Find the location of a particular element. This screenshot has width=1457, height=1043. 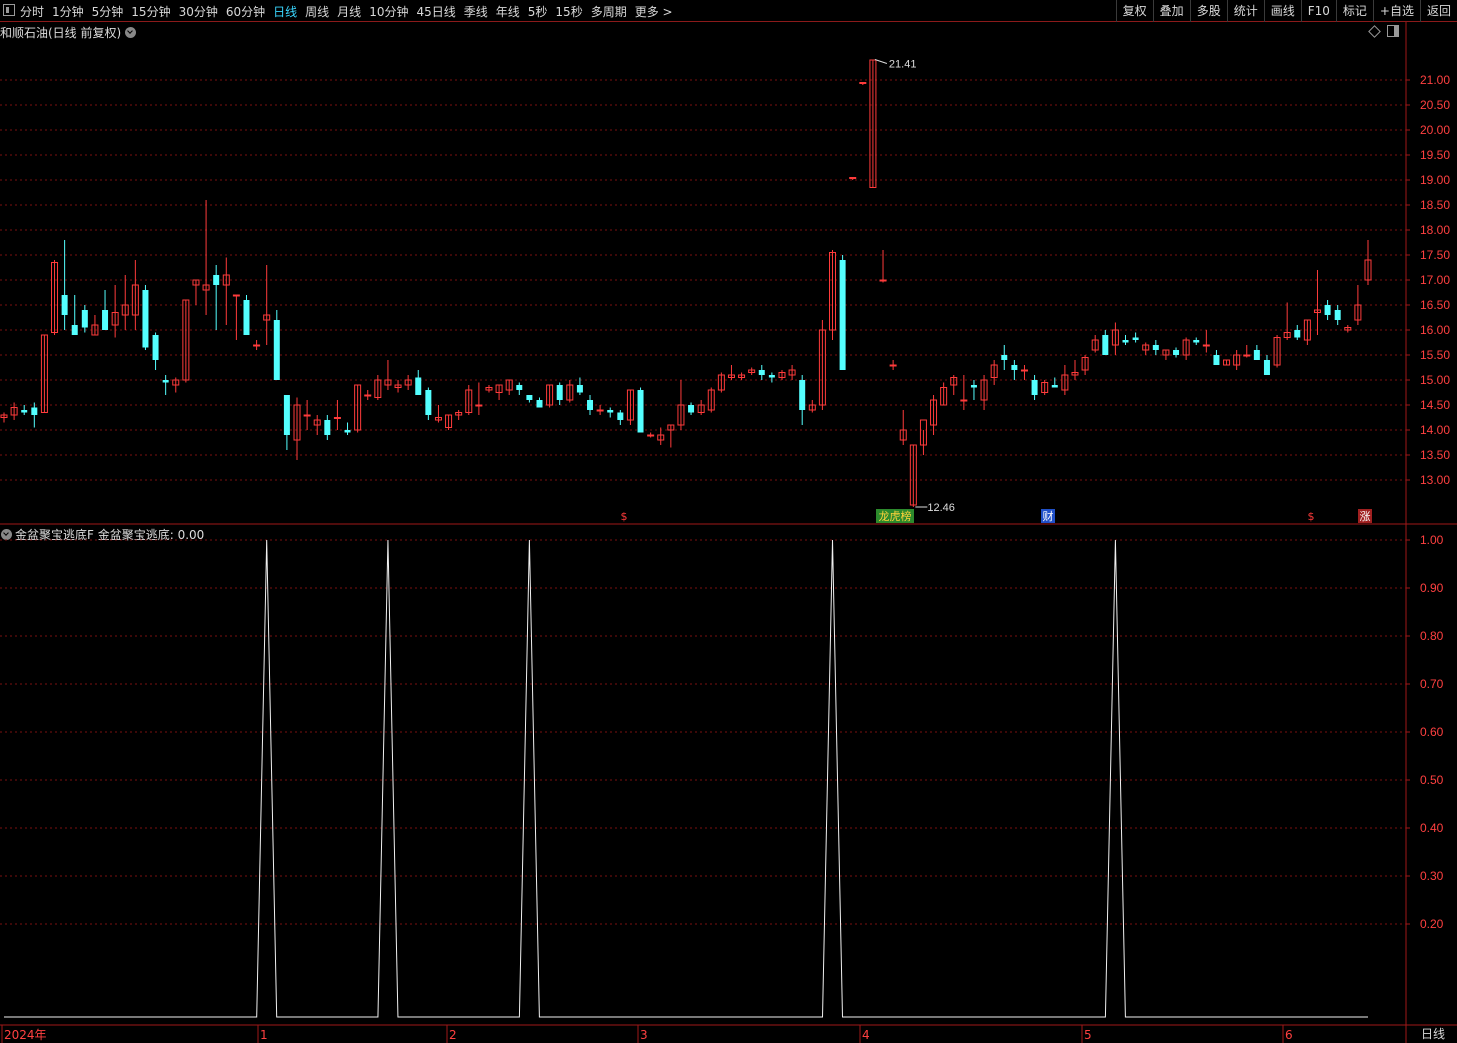

indicator-axis-label: 0.40 is located at coordinates (1432, 828).